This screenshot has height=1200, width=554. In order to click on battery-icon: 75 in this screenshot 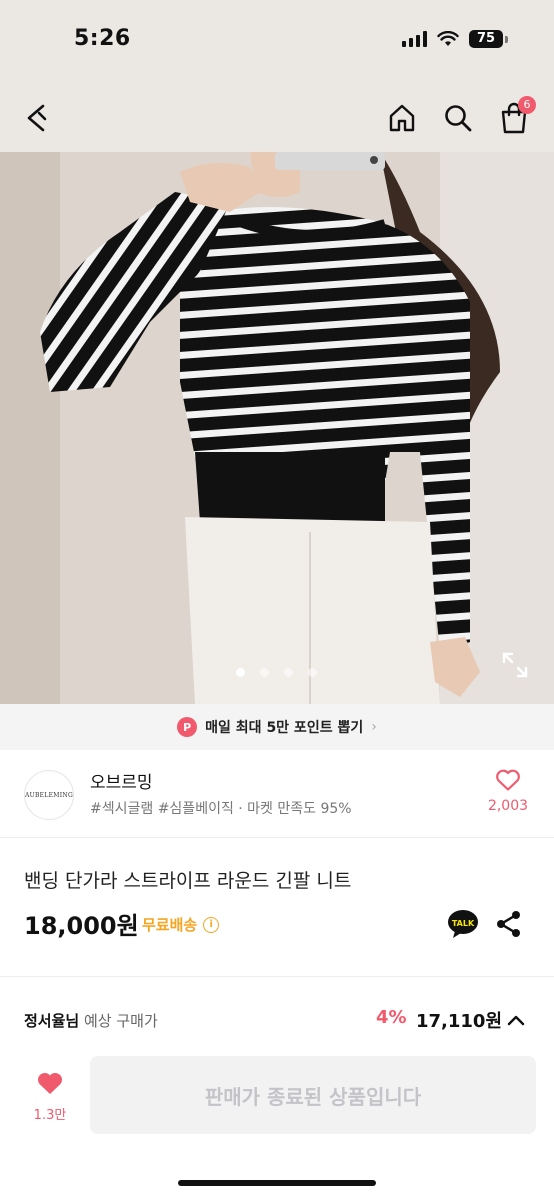, I will do `click(488, 39)`.